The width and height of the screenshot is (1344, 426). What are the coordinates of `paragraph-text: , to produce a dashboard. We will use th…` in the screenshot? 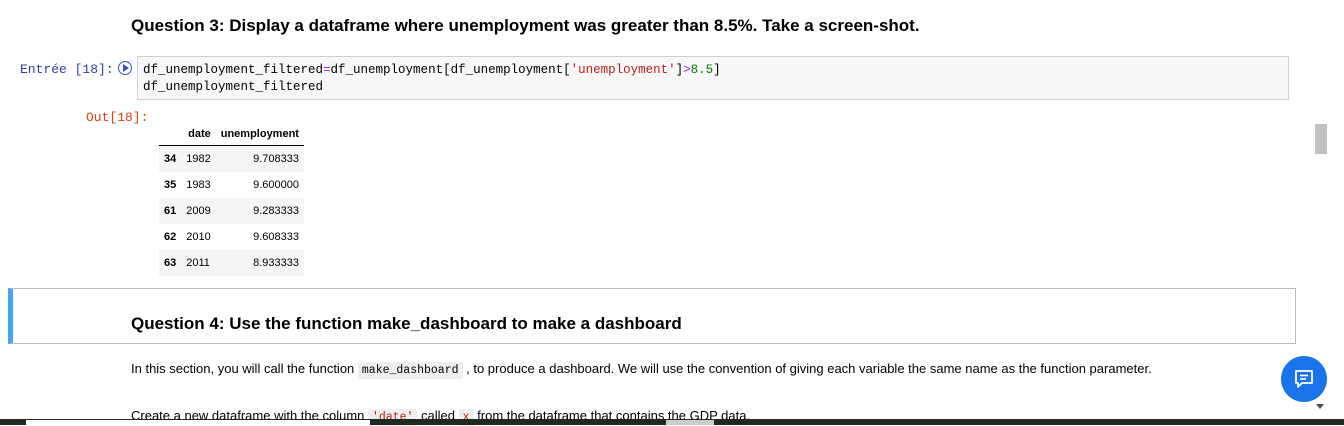 It's located at (807, 368).